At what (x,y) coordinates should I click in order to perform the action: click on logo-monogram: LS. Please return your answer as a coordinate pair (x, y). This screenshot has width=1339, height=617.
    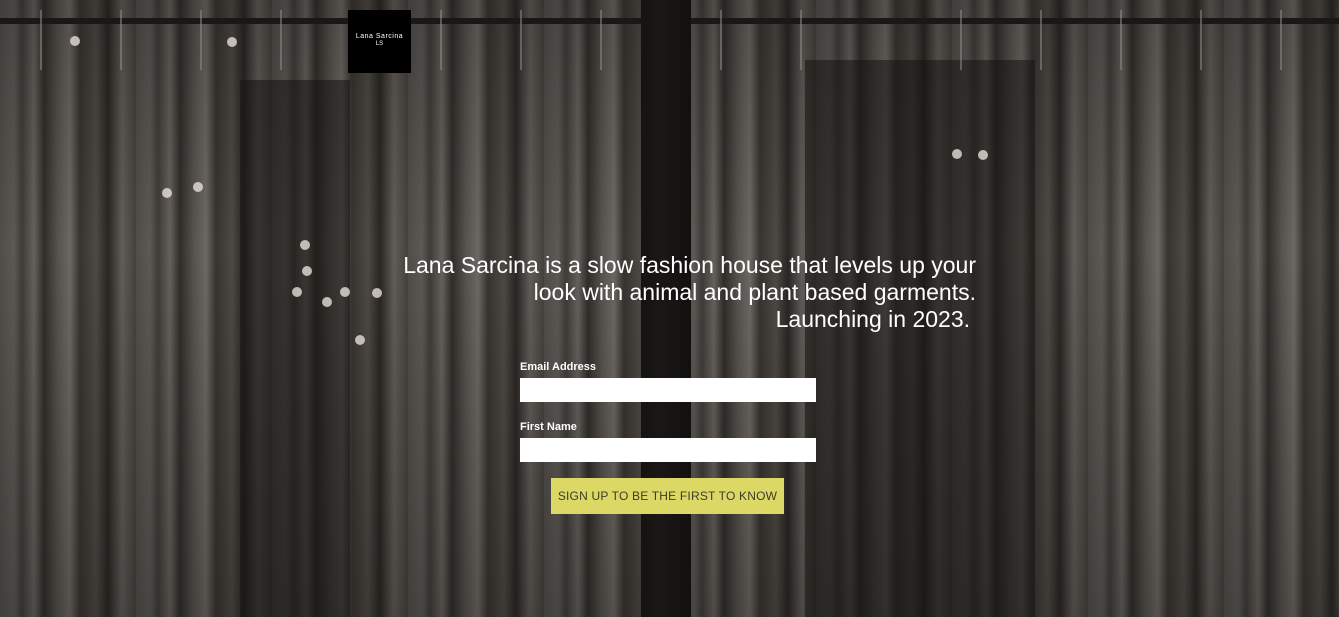
    Looking at the image, I should click on (379, 44).